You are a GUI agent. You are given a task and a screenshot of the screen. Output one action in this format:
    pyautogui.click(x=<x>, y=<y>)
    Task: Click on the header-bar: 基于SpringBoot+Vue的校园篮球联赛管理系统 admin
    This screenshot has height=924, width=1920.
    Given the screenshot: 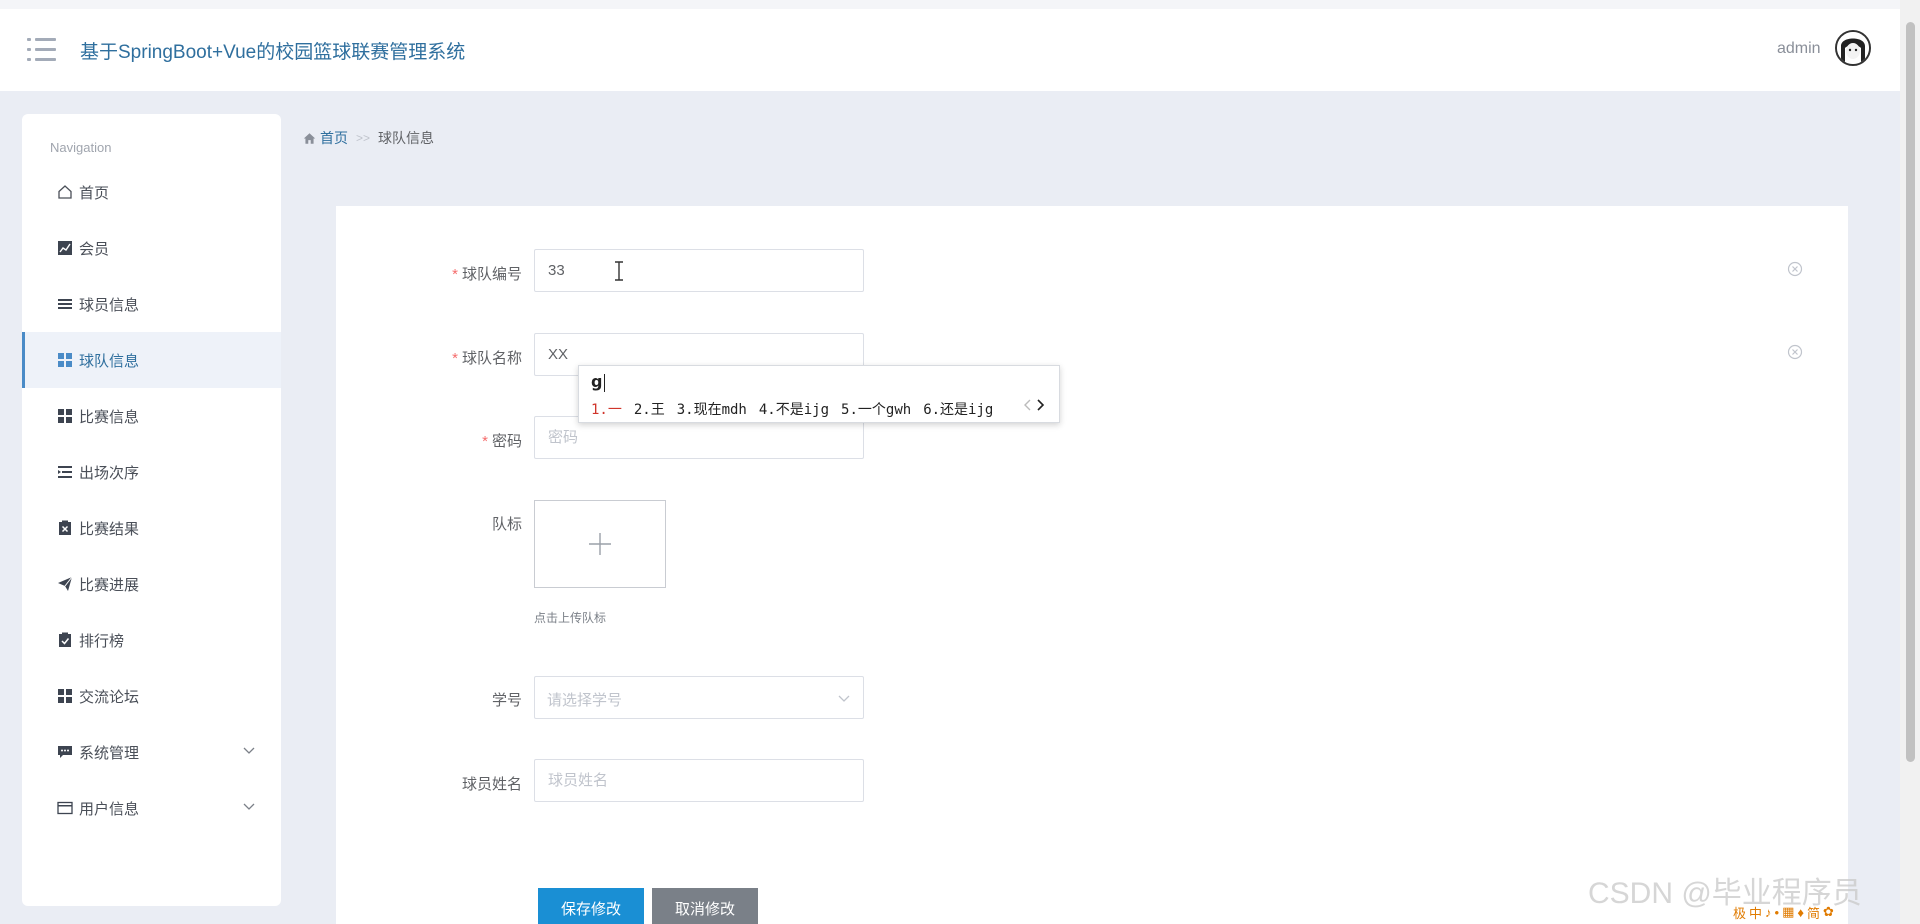 What is the action you would take?
    pyautogui.click(x=950, y=50)
    